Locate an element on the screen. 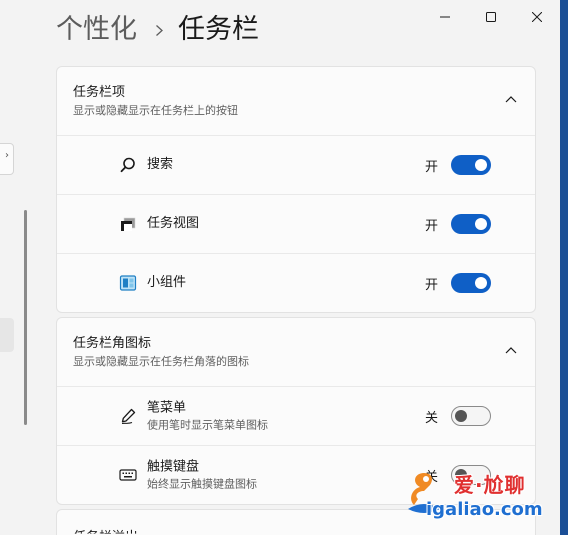  search-icon is located at coordinates (128, 165).